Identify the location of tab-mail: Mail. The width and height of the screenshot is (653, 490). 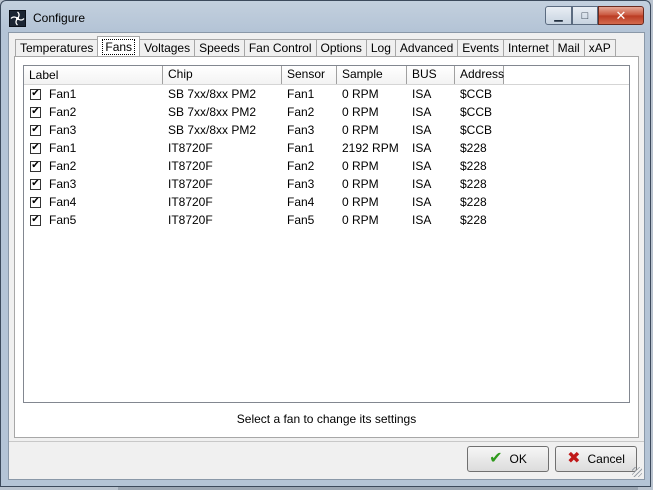
(568, 47).